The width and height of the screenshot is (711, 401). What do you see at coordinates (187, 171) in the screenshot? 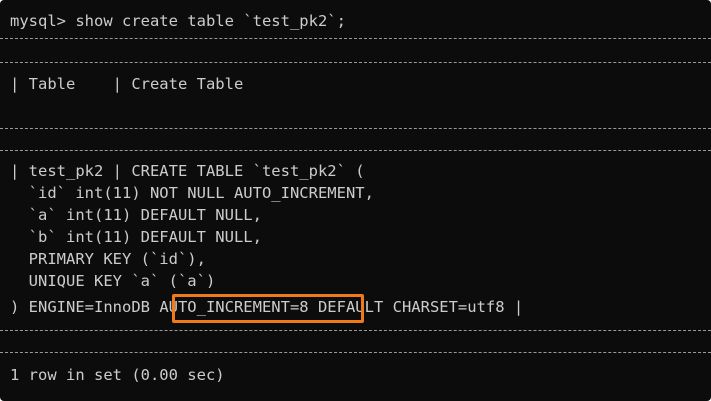
I see `result-line-1: | test_pk2 | CREATE TABLE `test_pk2` (` at bounding box center [187, 171].